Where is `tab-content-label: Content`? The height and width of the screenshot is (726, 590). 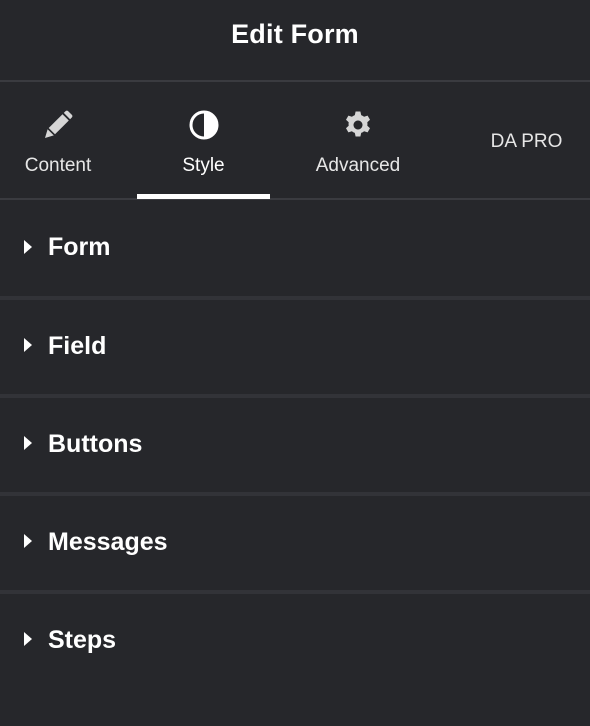
tab-content-label: Content is located at coordinates (58, 165).